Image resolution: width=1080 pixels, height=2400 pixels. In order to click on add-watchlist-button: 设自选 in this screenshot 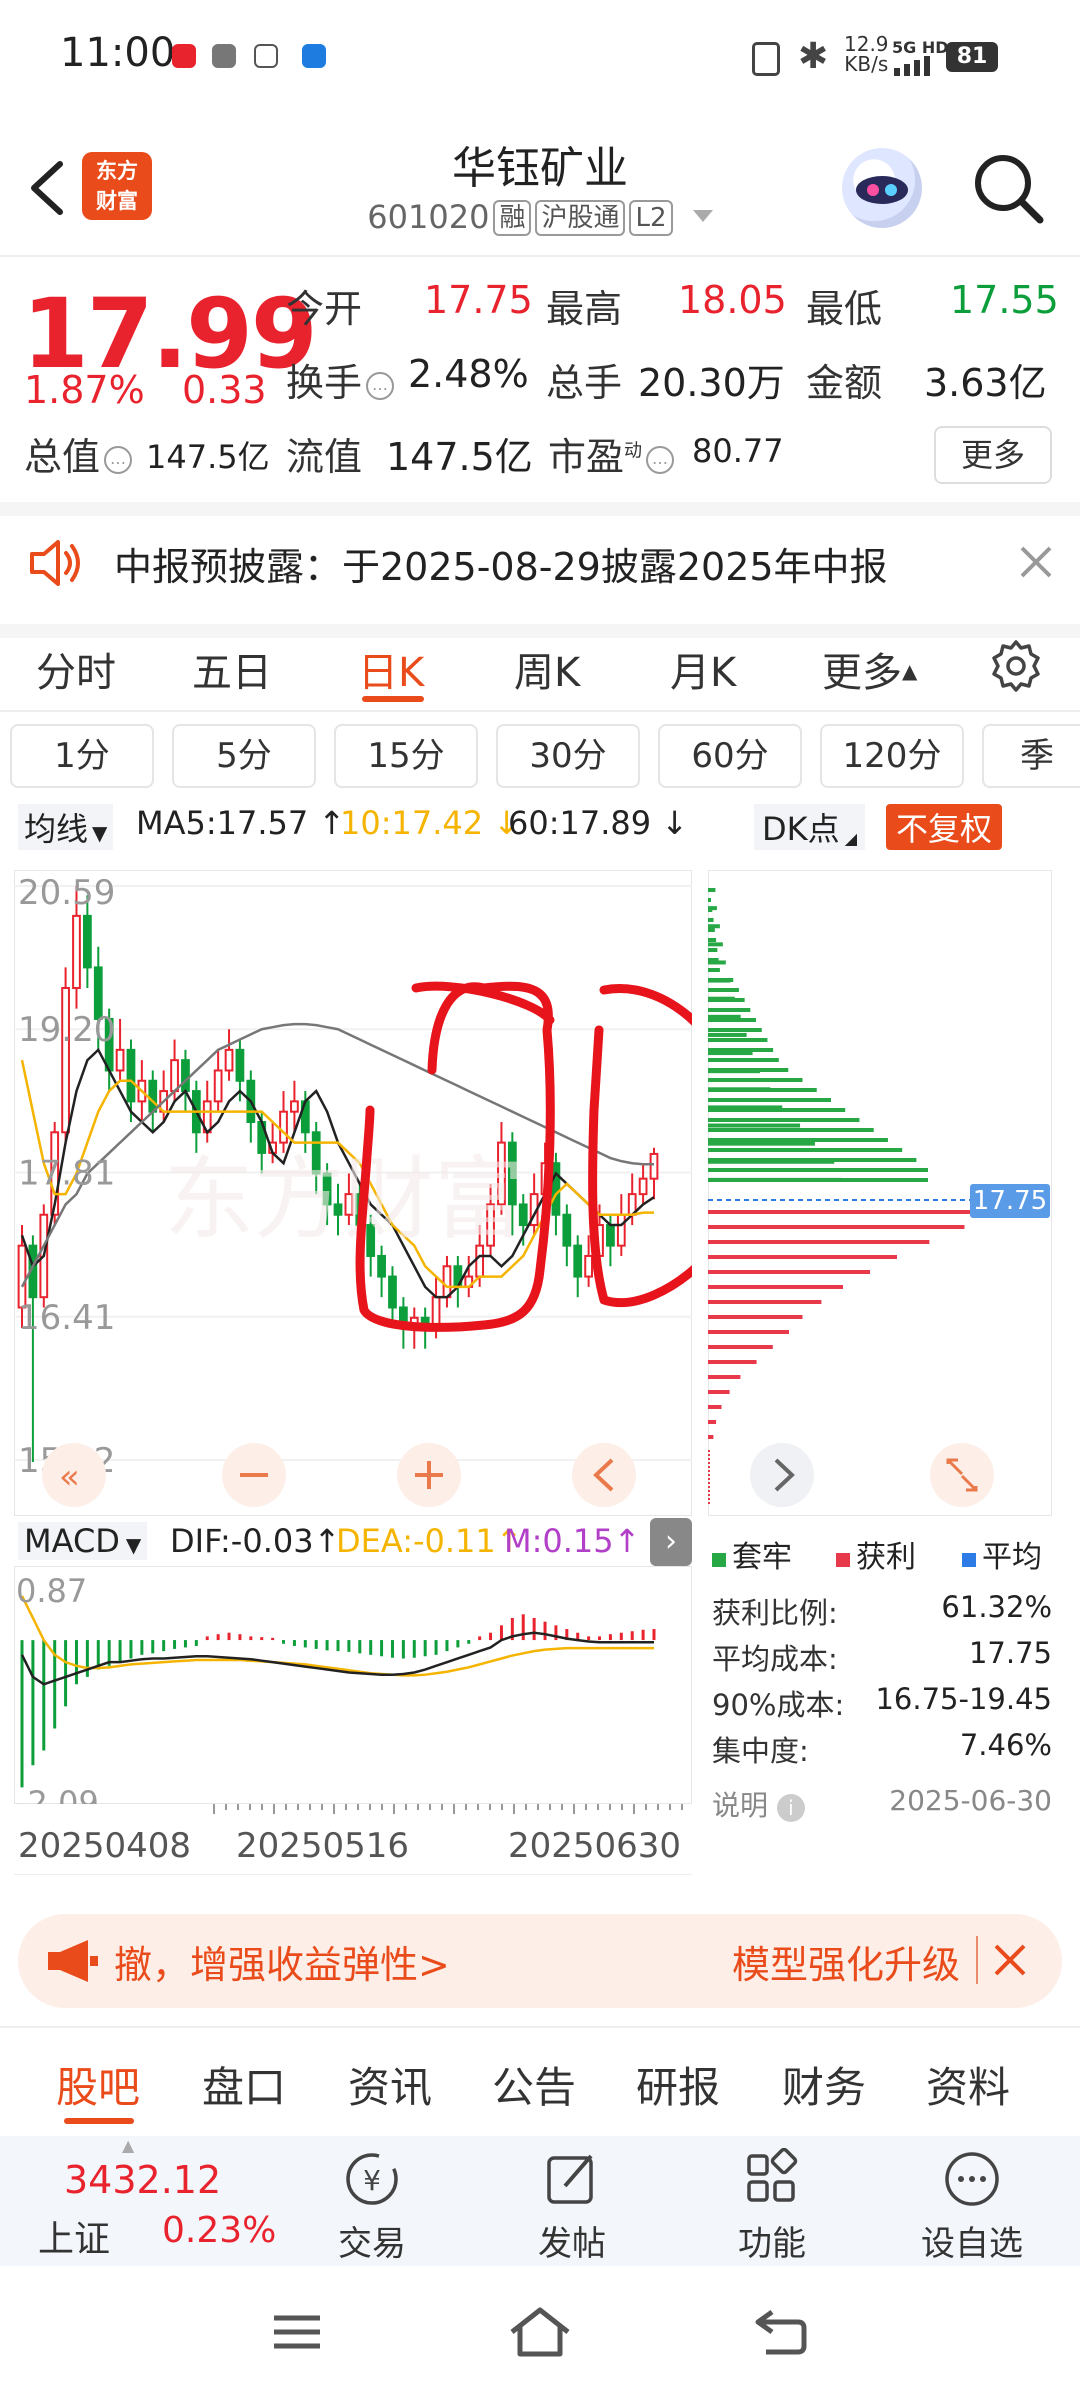, I will do `click(972, 2200)`.